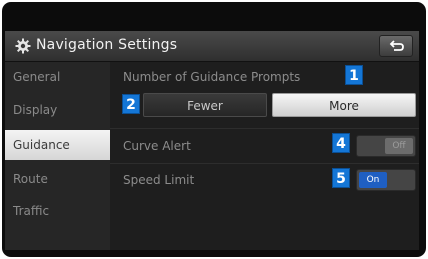 This screenshot has width=428, height=259. What do you see at coordinates (57, 179) in the screenshot?
I see `sidebar-item-route: Route` at bounding box center [57, 179].